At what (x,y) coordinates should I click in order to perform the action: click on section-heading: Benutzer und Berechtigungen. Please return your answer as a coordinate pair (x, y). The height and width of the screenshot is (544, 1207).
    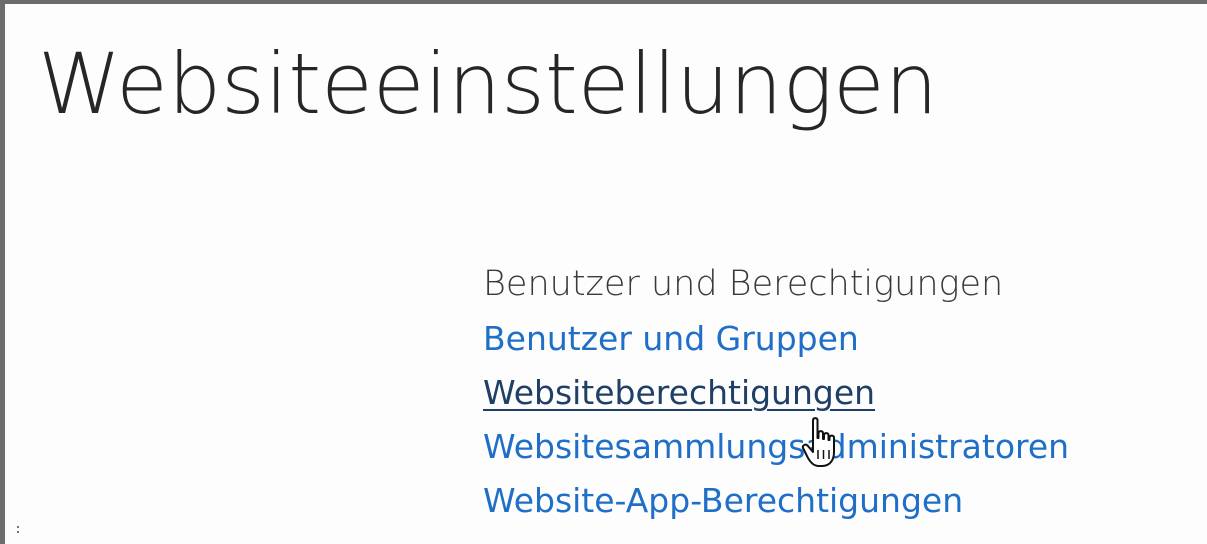
    Looking at the image, I should click on (743, 284).